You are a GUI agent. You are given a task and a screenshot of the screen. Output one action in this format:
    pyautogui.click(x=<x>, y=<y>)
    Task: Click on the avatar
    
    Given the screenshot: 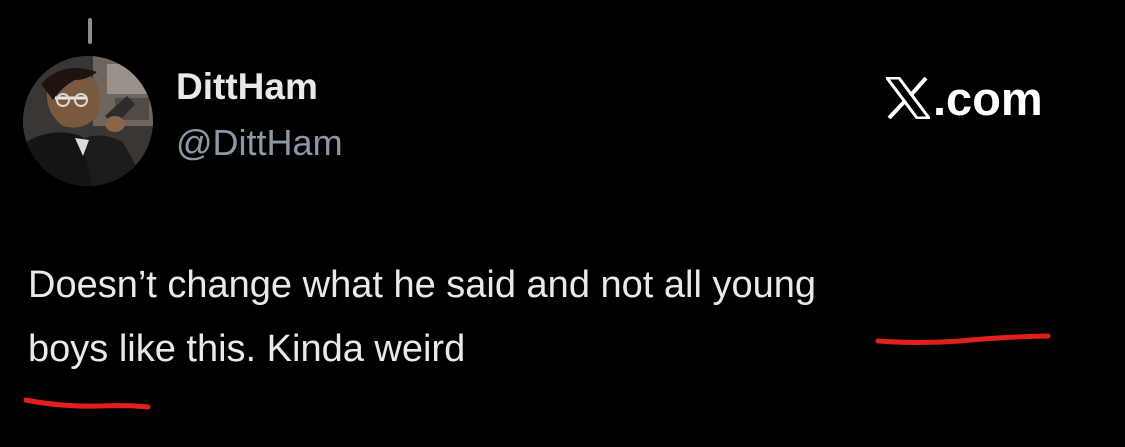 What is the action you would take?
    pyautogui.click(x=88, y=121)
    